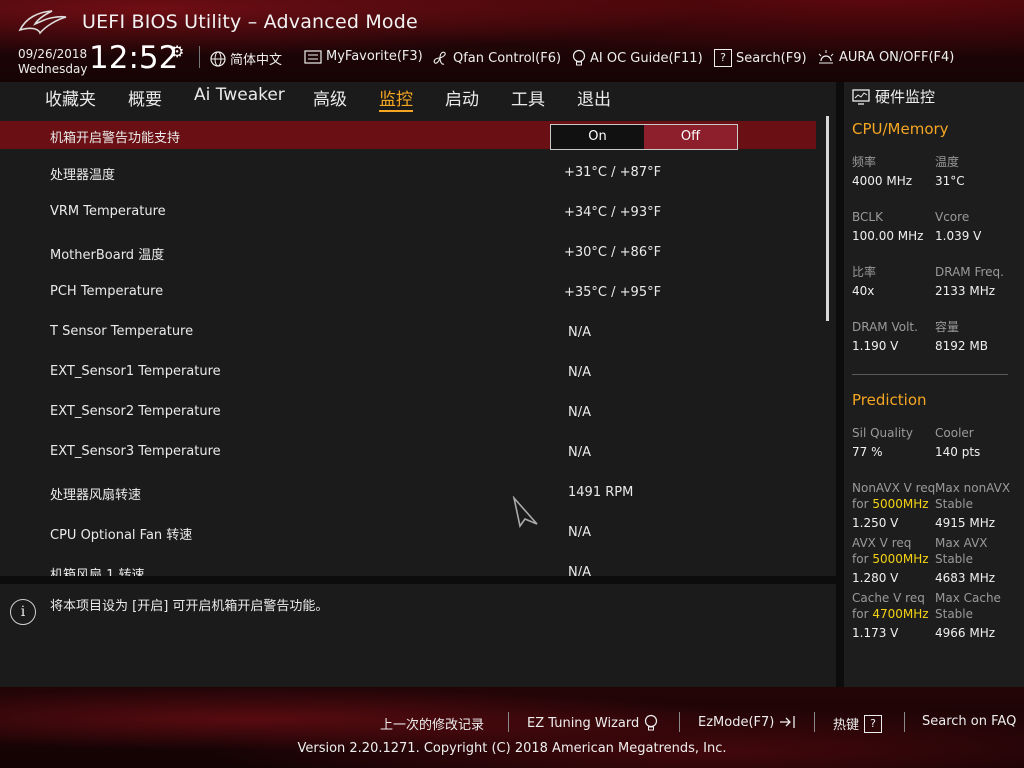 The image size is (1024, 768). Describe the element at coordinates (199, 57) in the screenshot. I see `header-divider` at that location.